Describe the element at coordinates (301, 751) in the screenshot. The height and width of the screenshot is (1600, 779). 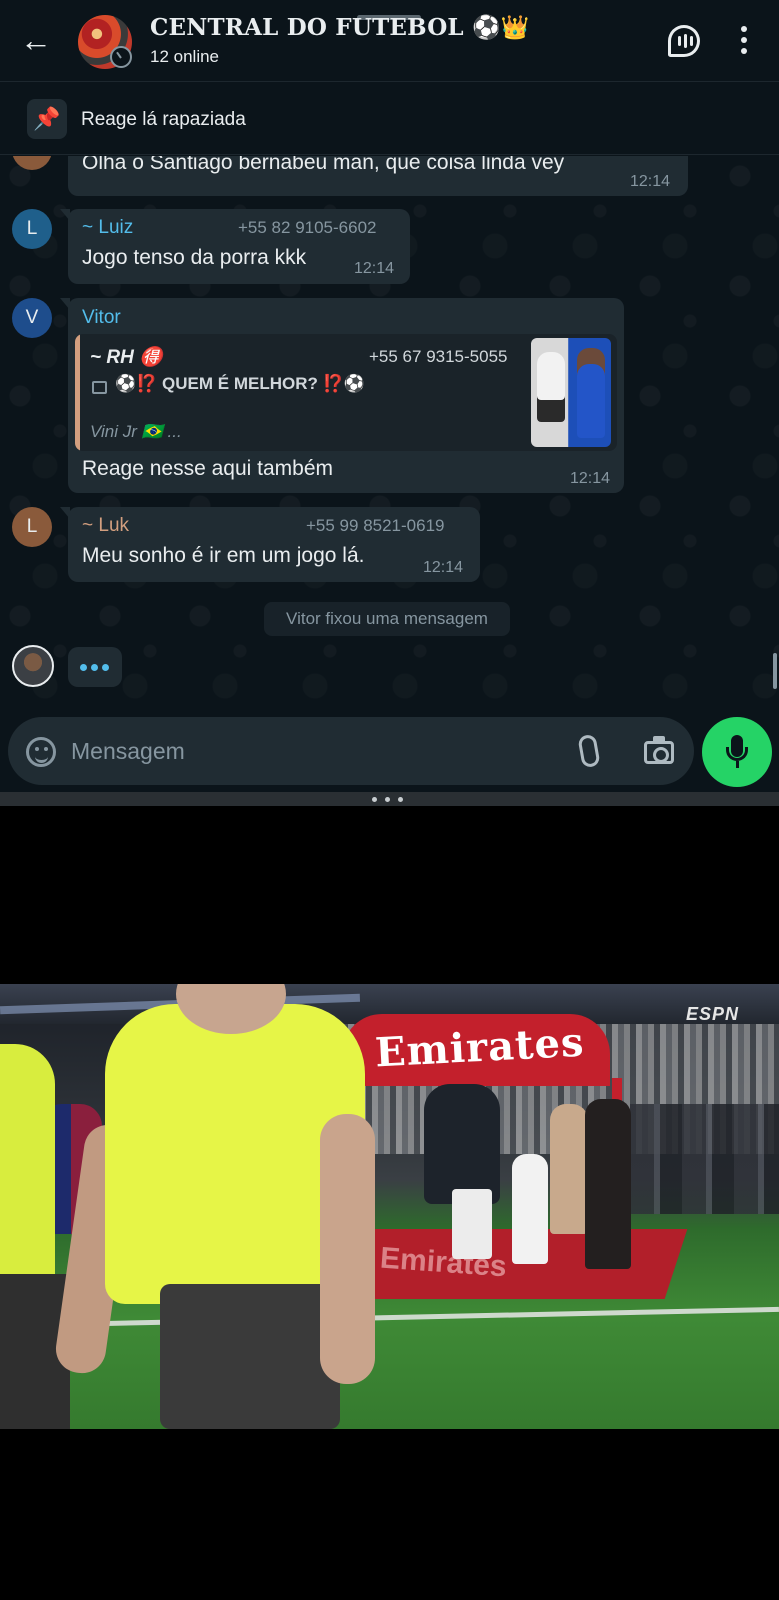
I see `message-input` at that location.